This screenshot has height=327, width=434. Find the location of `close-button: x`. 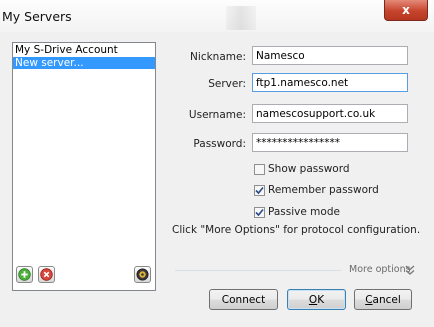

close-button: x is located at coordinates (406, 10).